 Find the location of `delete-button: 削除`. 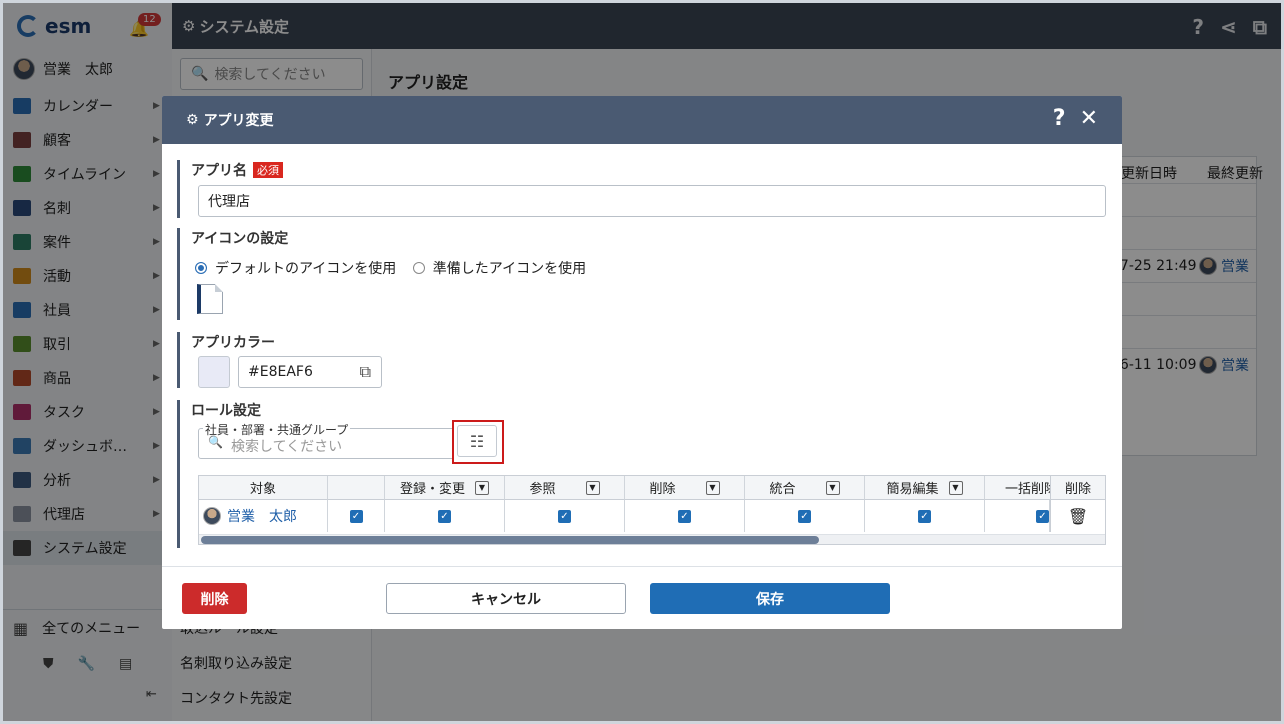

delete-button: 削除 is located at coordinates (214, 598).